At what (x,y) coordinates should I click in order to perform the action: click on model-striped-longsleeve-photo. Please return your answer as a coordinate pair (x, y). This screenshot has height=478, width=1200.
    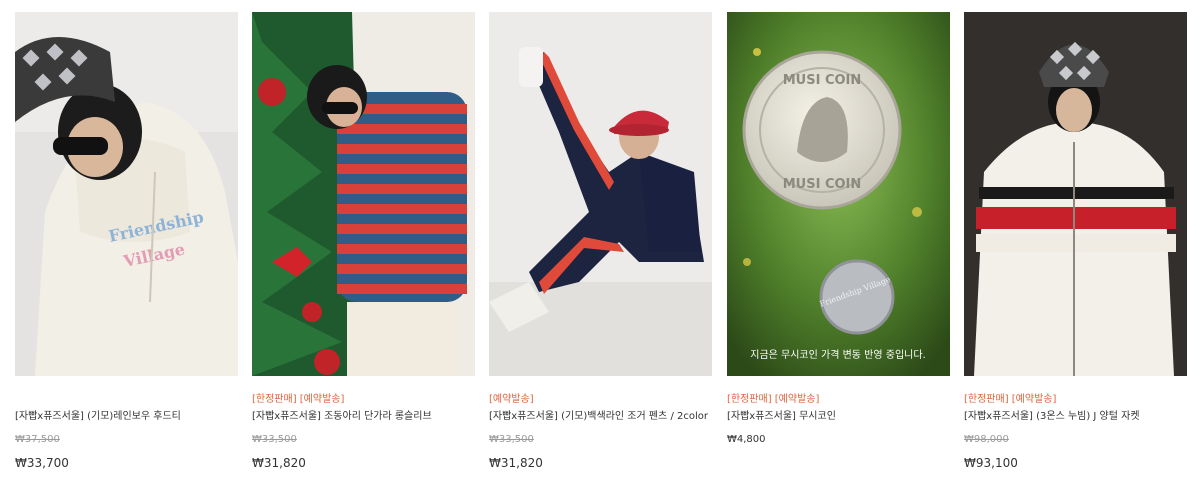
    Looking at the image, I should click on (363, 194).